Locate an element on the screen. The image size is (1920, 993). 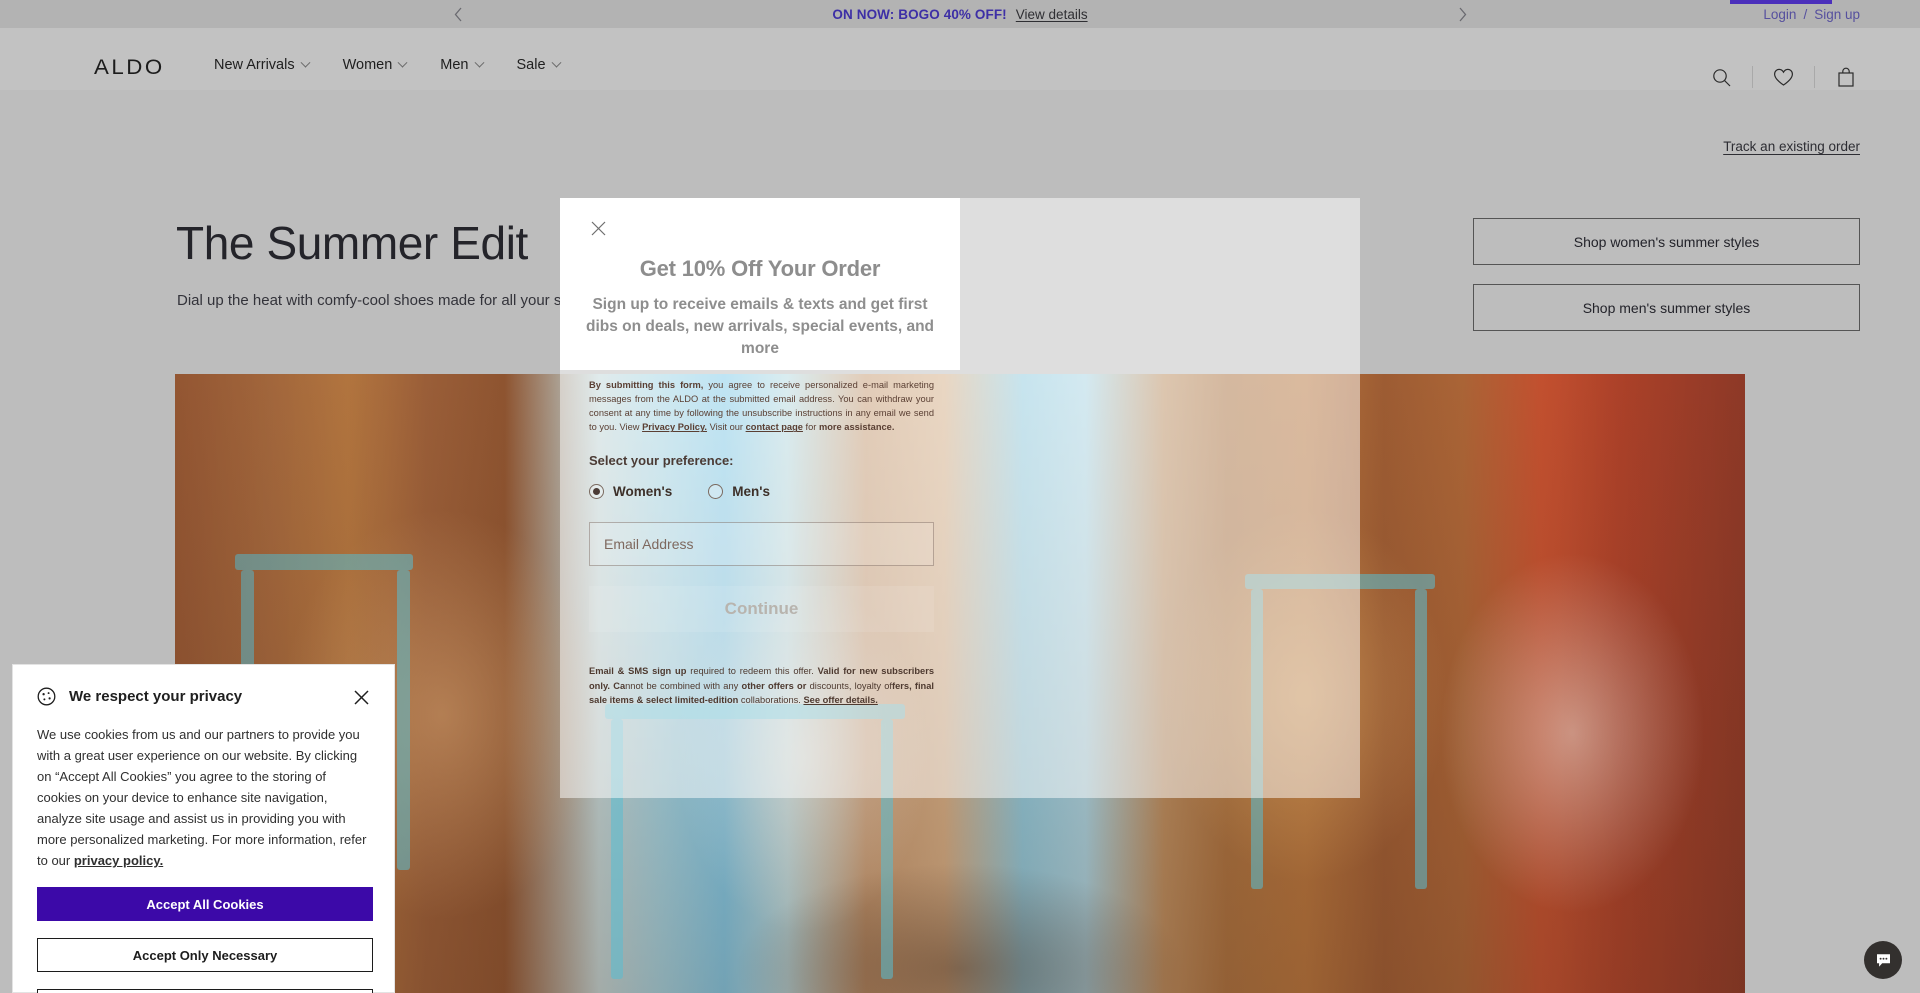
preference-option-label: Men's is located at coordinates (751, 491).